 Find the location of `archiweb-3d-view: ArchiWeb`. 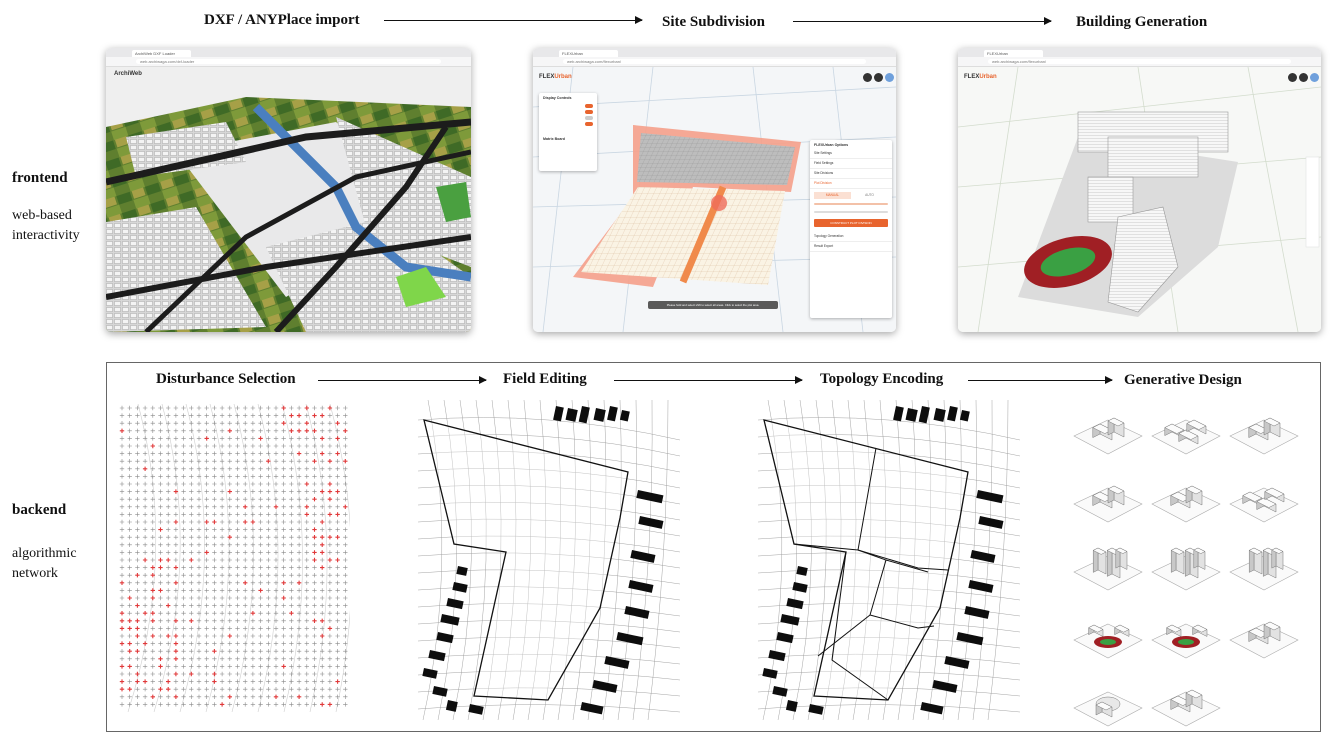

archiweb-3d-view: ArchiWeb is located at coordinates (288, 199).